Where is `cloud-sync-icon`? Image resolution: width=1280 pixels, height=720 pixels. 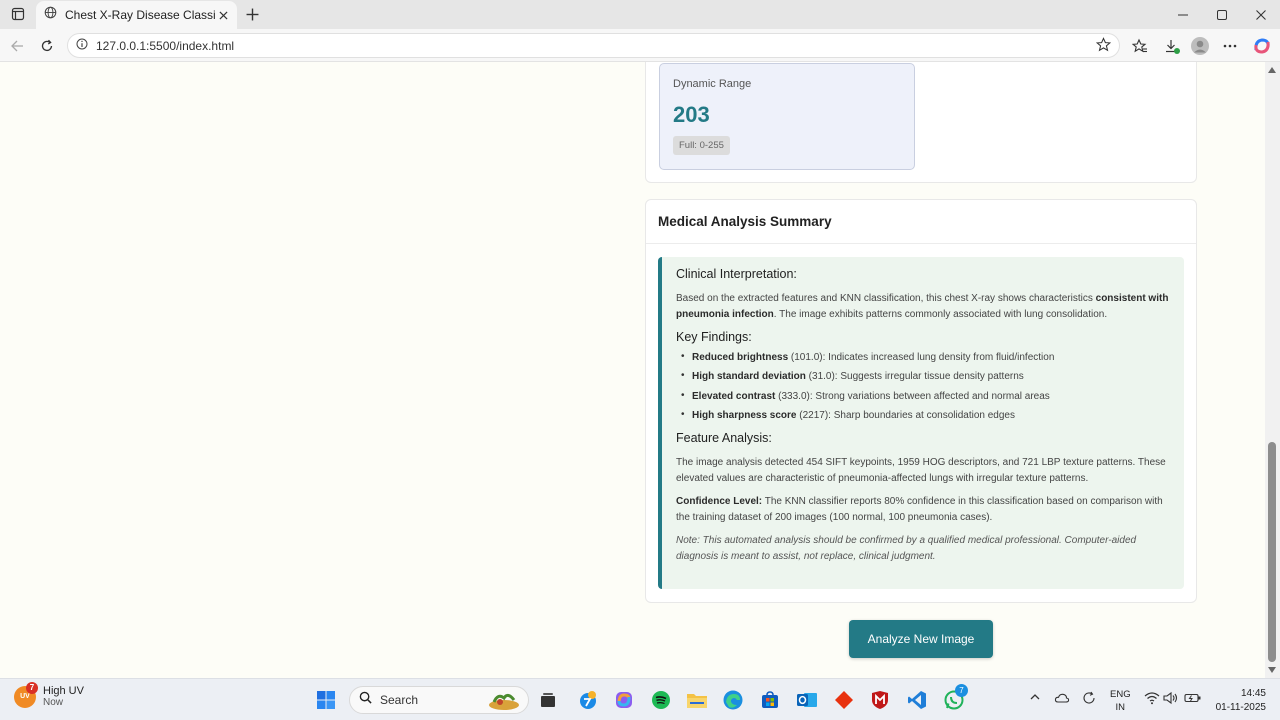 cloud-sync-icon is located at coordinates (1062, 699).